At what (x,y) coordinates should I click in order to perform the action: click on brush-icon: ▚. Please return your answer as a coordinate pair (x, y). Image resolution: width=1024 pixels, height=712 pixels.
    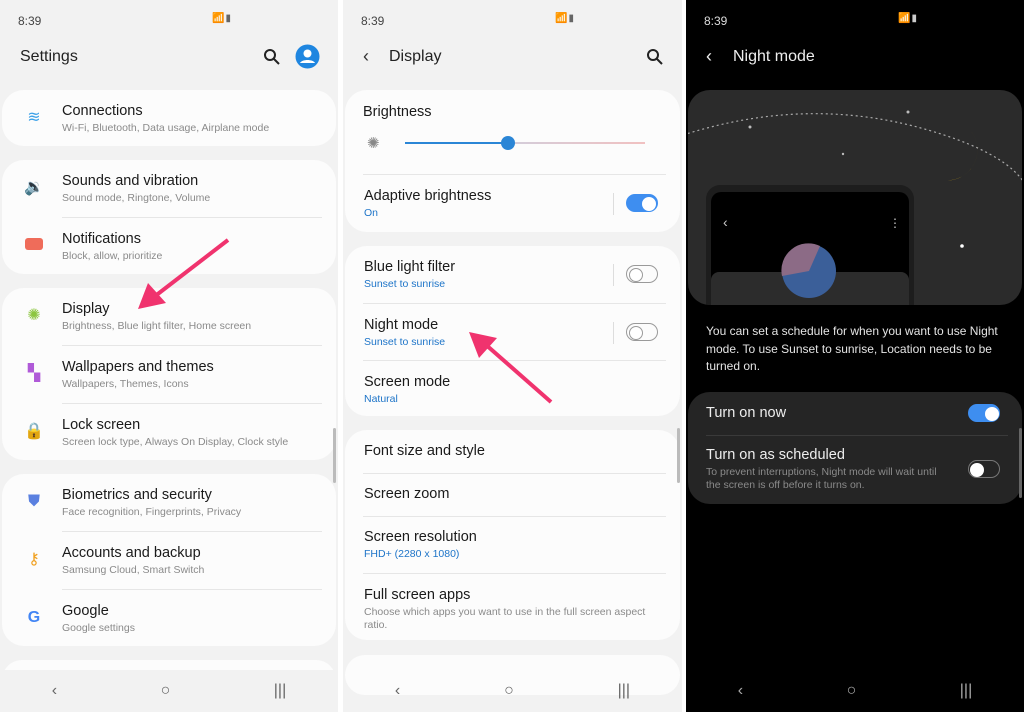
    Looking at the image, I should click on (34, 373).